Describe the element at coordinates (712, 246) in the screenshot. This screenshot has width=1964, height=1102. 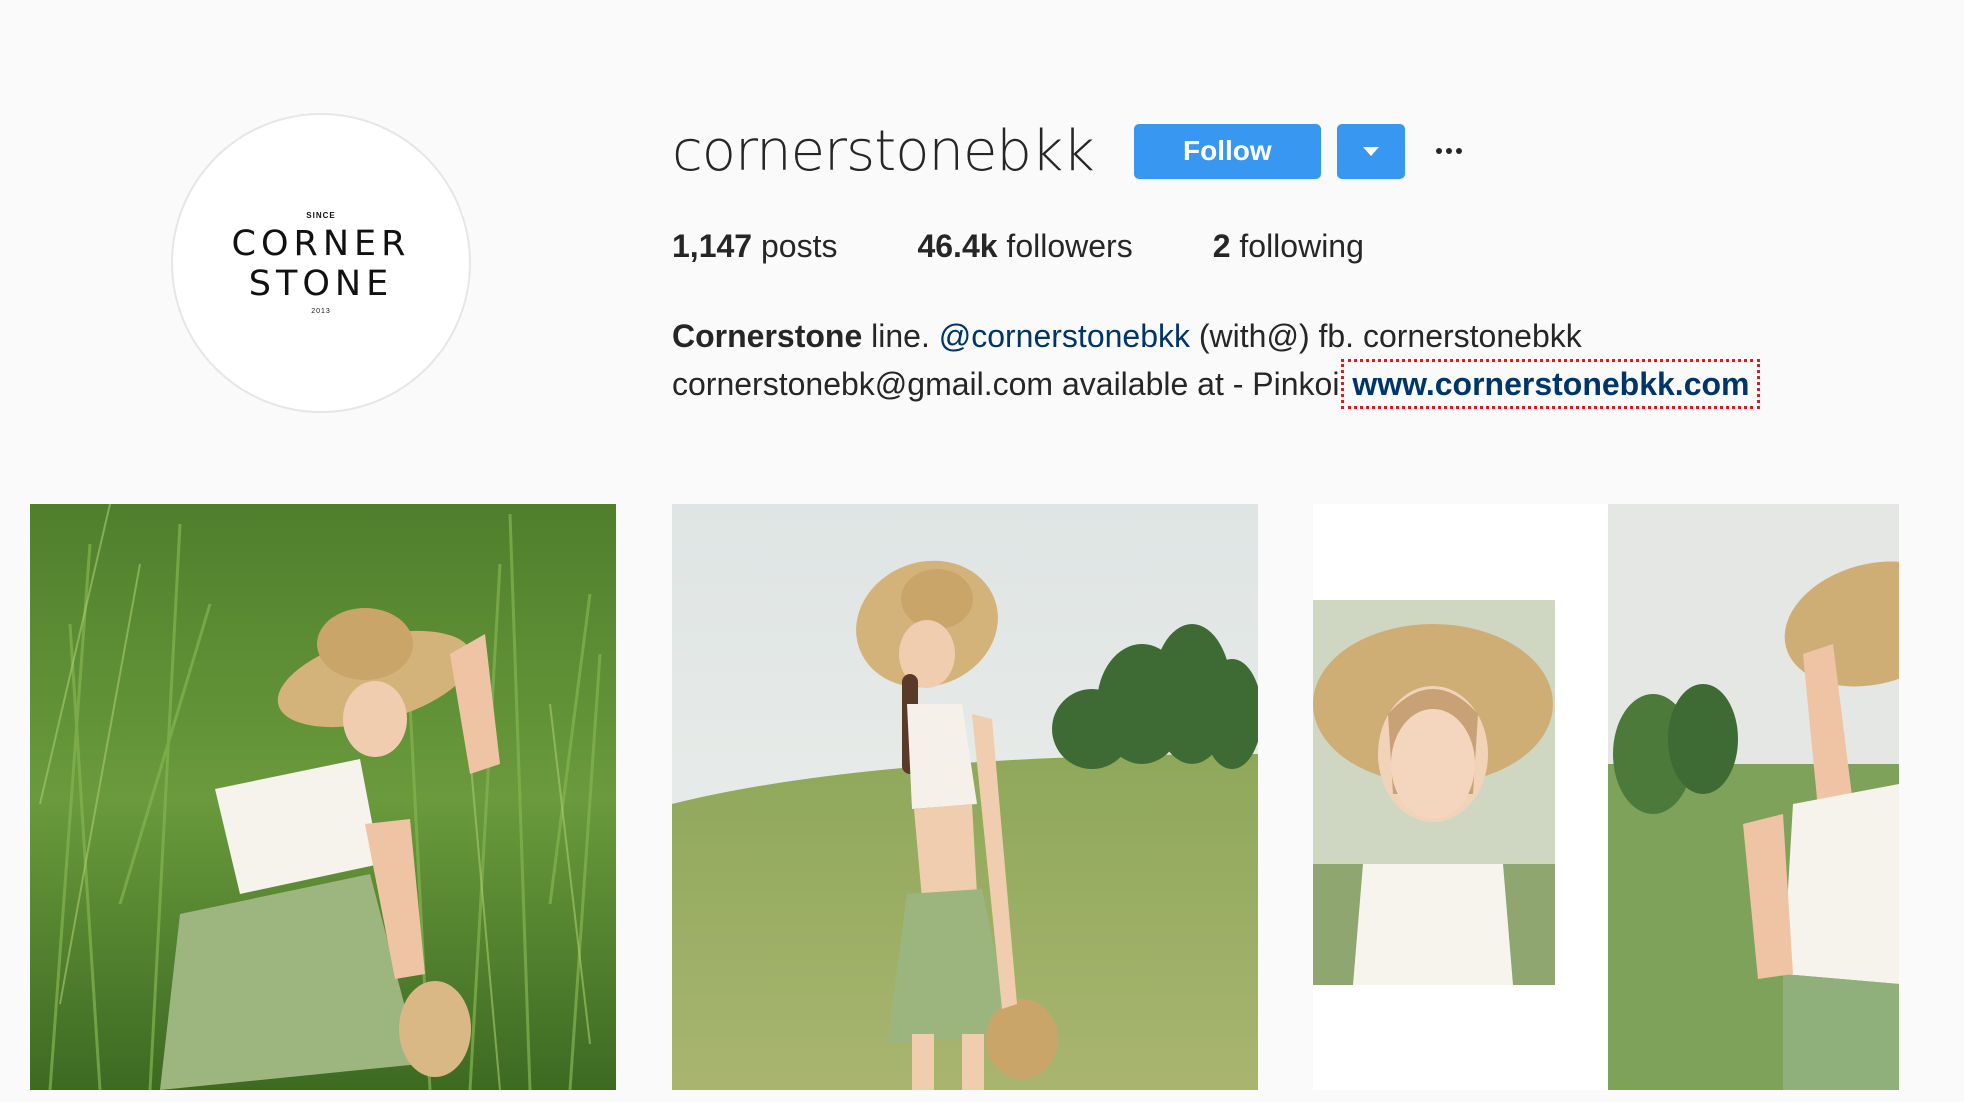
I see `posts-count: 1,147` at that location.